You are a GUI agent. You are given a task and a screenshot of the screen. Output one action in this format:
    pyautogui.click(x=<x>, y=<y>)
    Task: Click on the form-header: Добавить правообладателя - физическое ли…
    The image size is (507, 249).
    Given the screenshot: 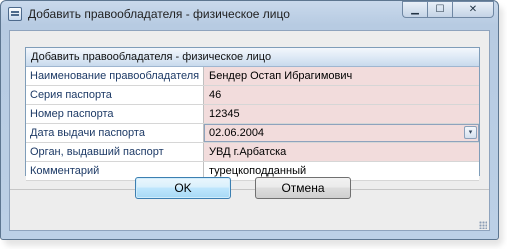 What is the action you would take?
    pyautogui.click(x=252, y=57)
    